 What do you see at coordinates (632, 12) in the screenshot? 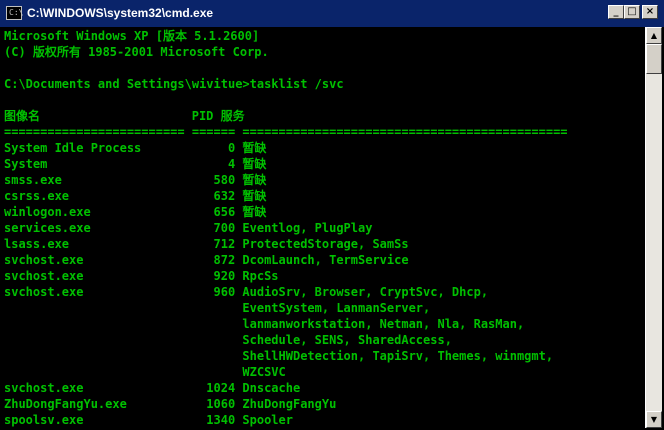
I see `maximize-button: □` at bounding box center [632, 12].